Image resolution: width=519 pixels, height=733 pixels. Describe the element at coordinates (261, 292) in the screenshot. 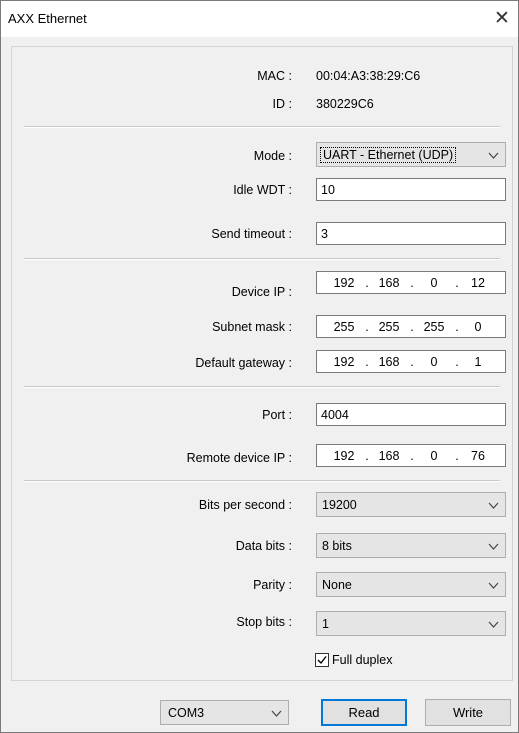

I see `device-ip-label: Device IP :` at that location.